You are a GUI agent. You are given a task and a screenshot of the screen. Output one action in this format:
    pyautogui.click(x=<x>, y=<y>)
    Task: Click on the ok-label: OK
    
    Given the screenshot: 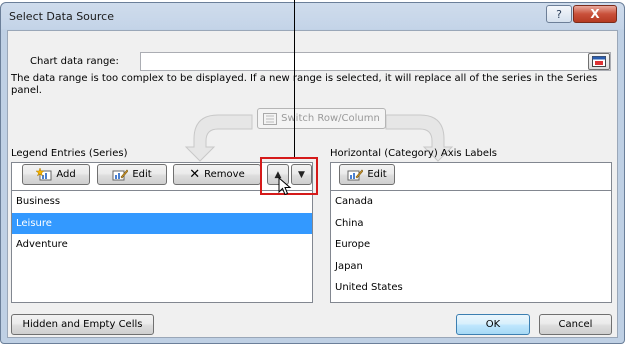 What is the action you would take?
    pyautogui.click(x=493, y=324)
    